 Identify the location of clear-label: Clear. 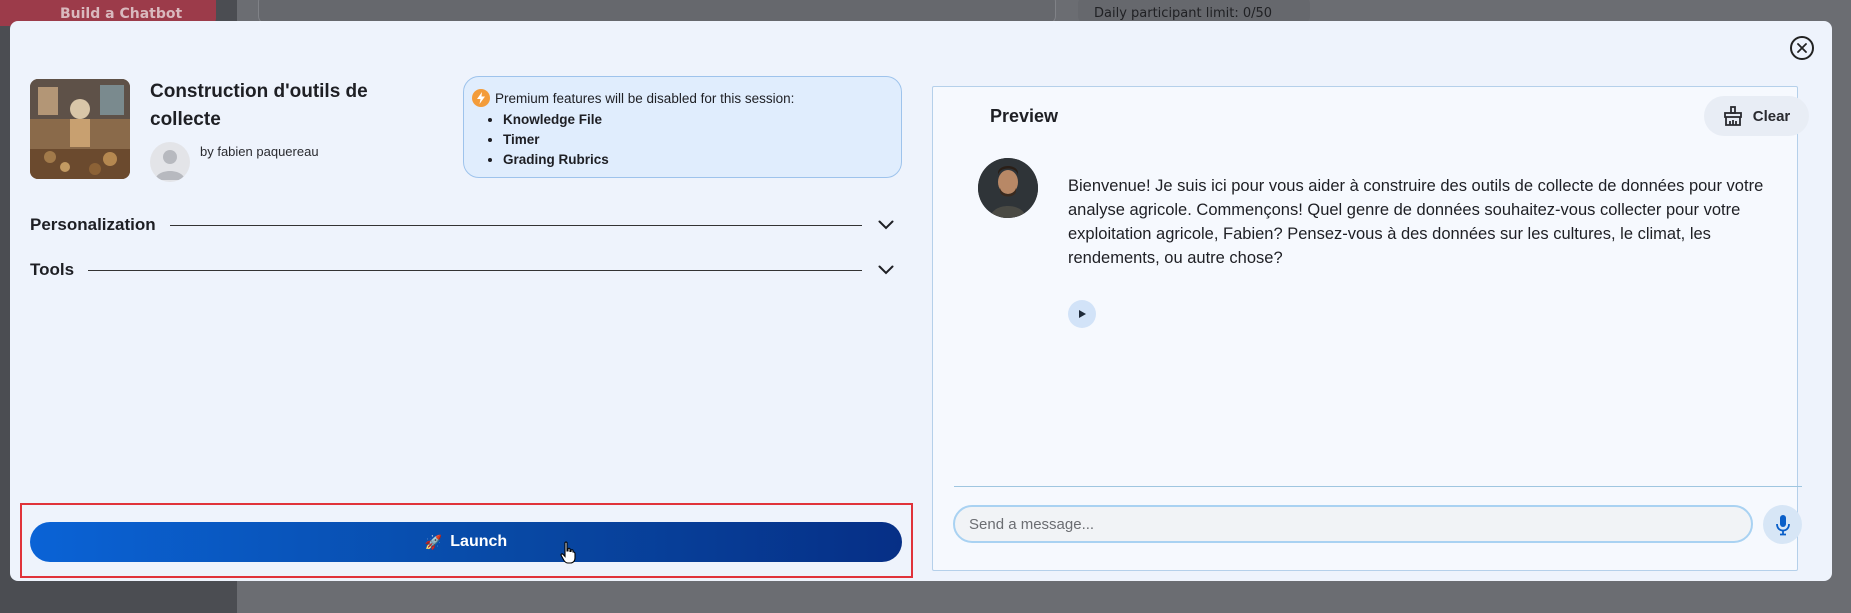
(1771, 116).